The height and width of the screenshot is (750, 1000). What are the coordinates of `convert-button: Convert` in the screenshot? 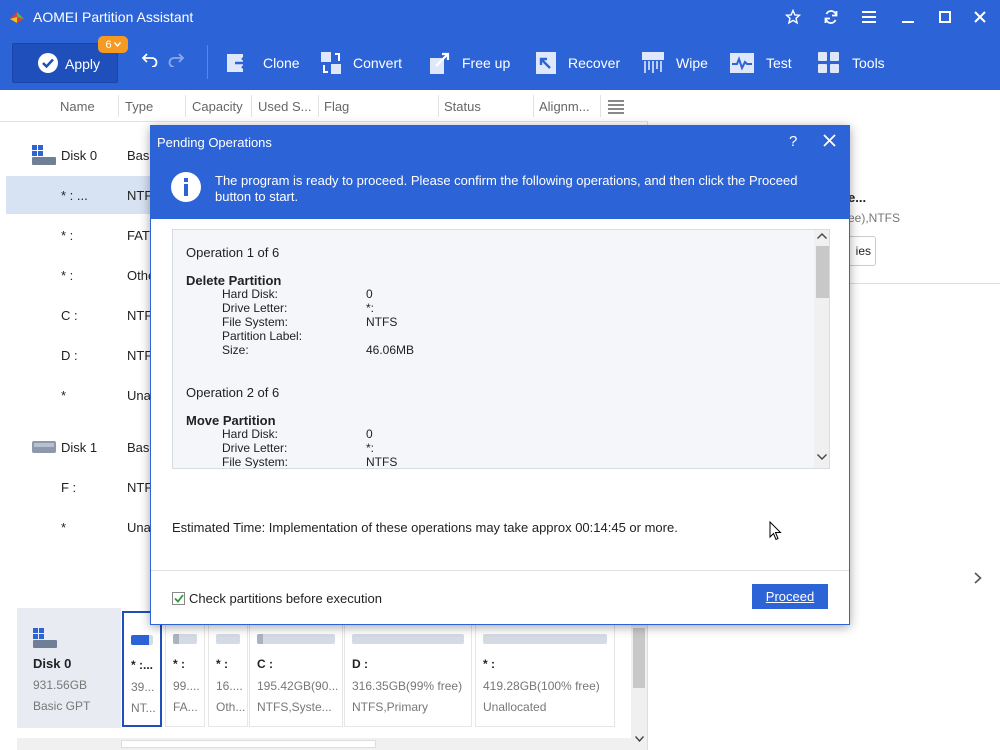 It's located at (361, 63).